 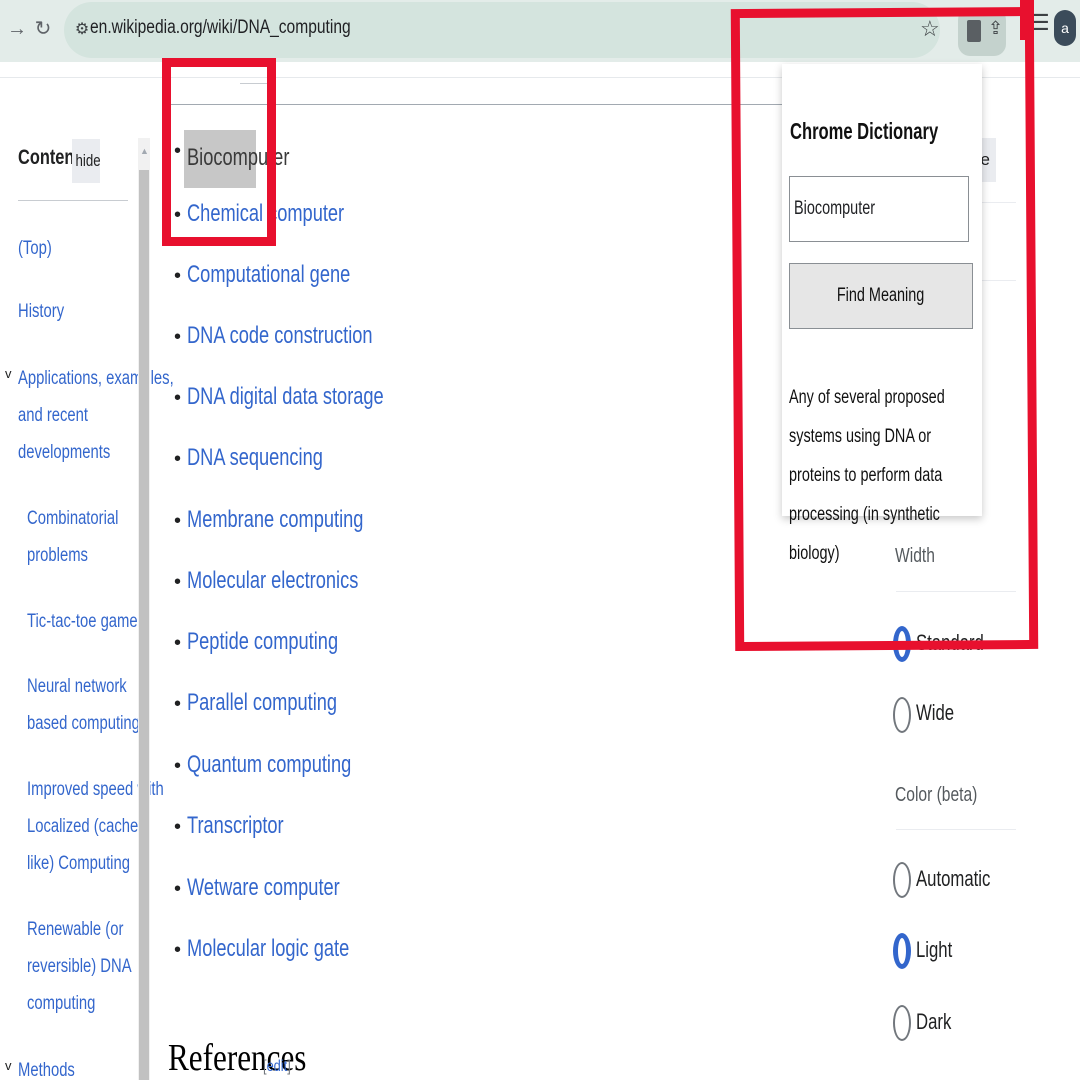 I want to click on see-also-link: Parallel computing, so click(x=262, y=703).